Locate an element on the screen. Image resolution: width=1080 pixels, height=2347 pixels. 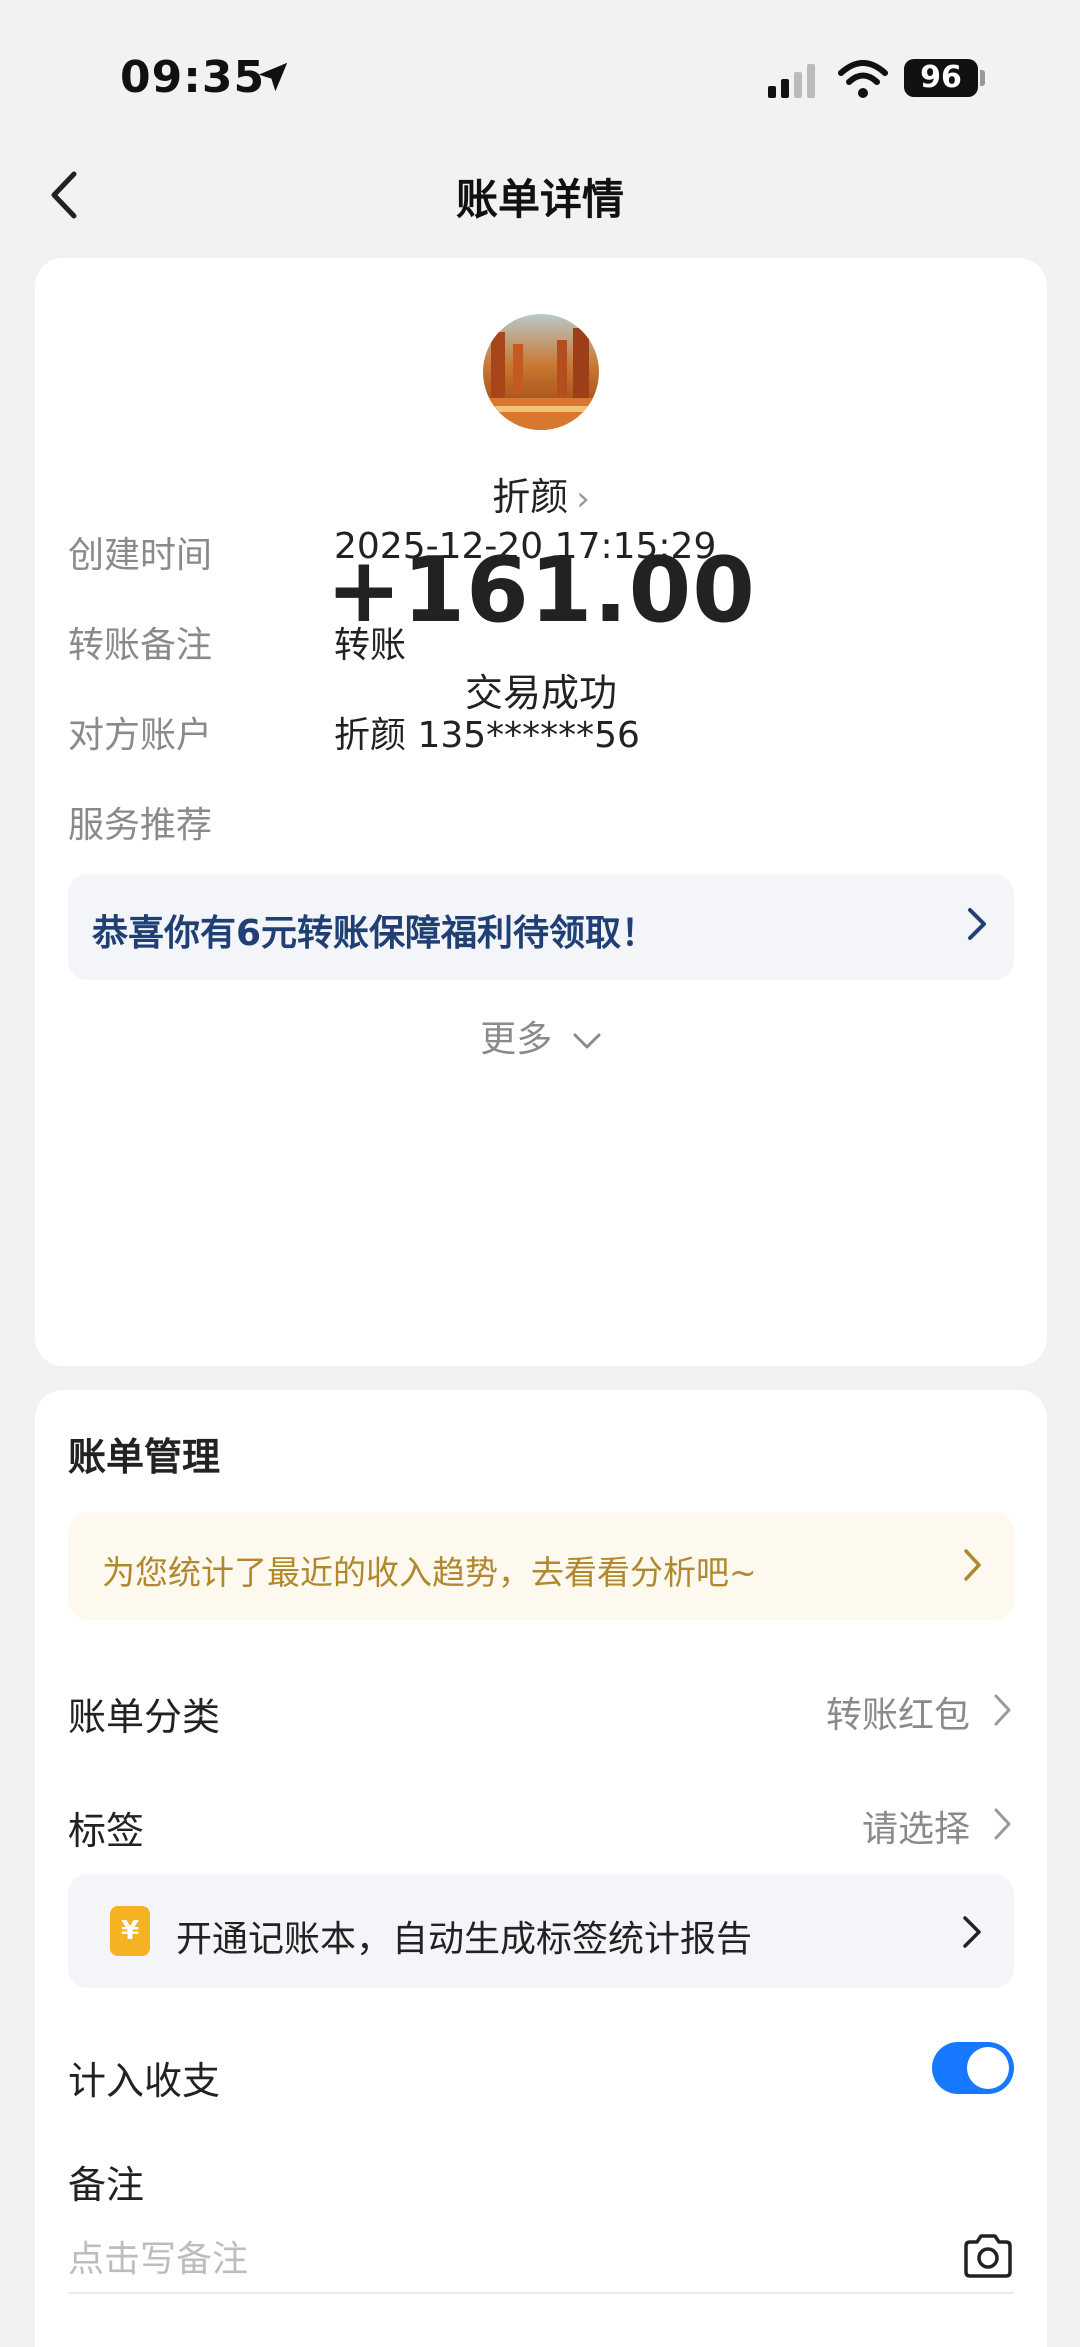
status-time: 09:35 is located at coordinates (193, 77).